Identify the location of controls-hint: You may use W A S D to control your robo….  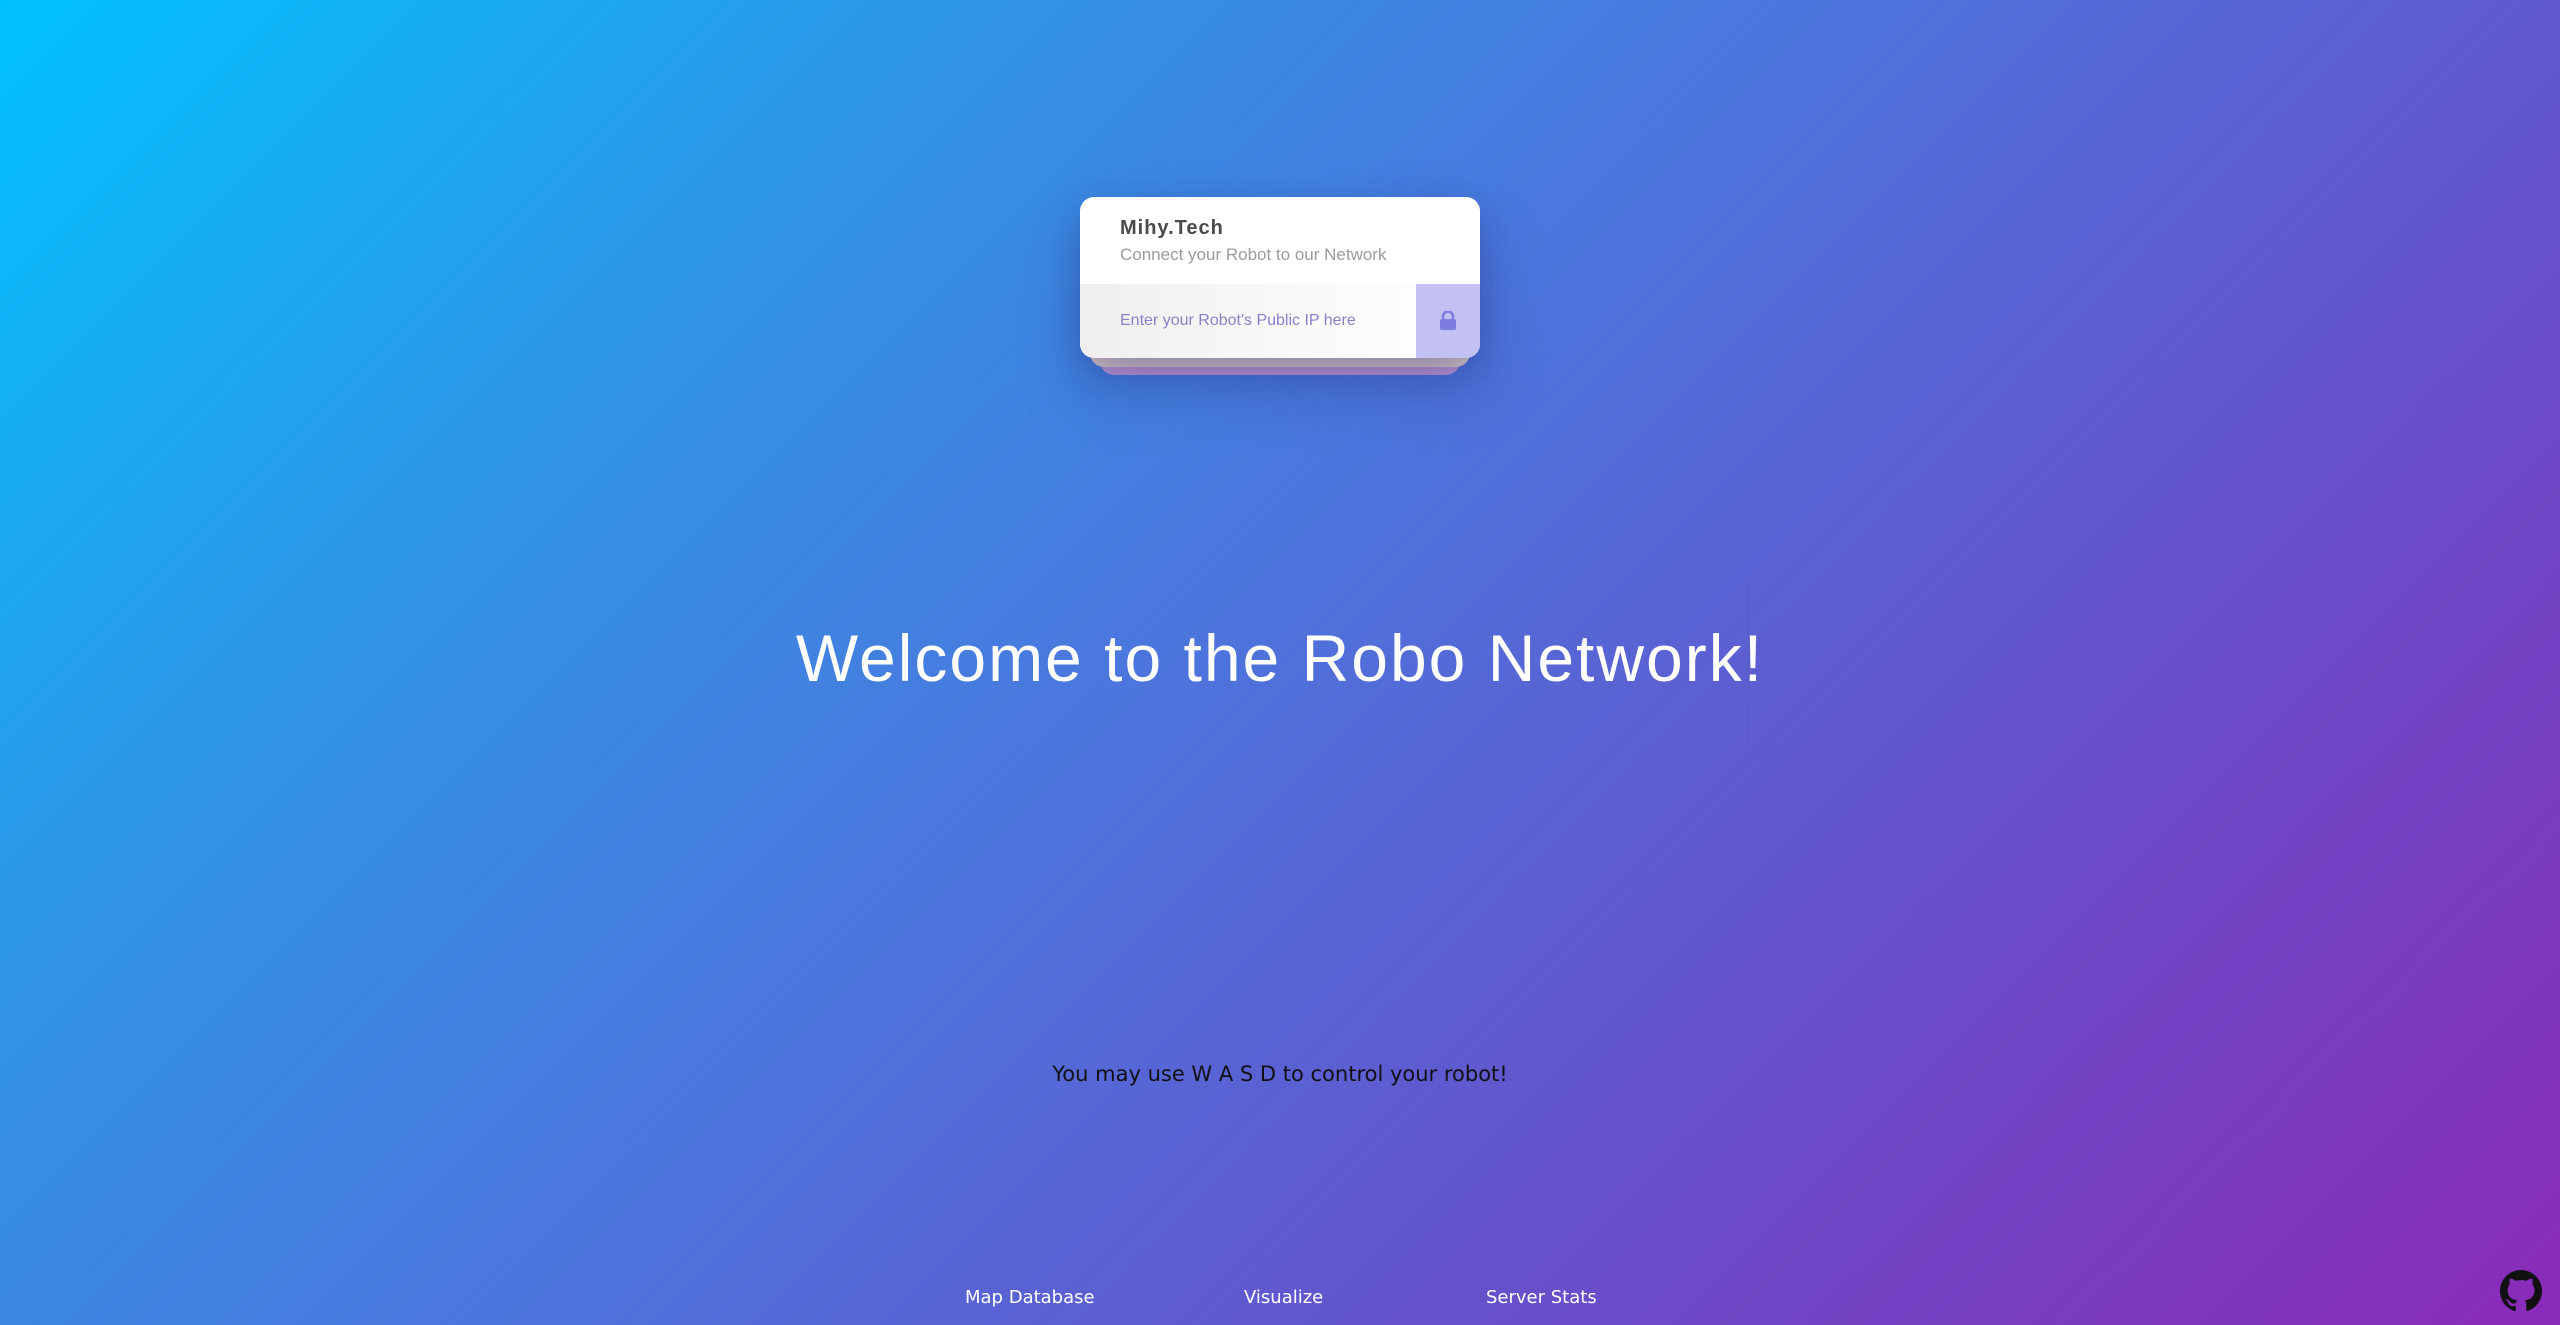
(1280, 1074).